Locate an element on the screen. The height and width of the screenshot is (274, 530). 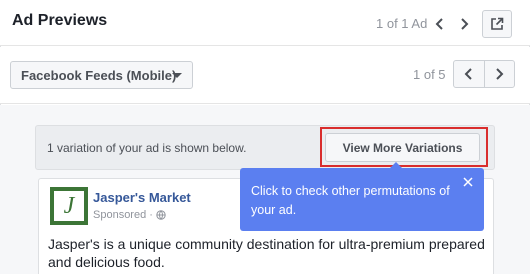
view-more-variations-label: View More Variations is located at coordinates (402, 147).